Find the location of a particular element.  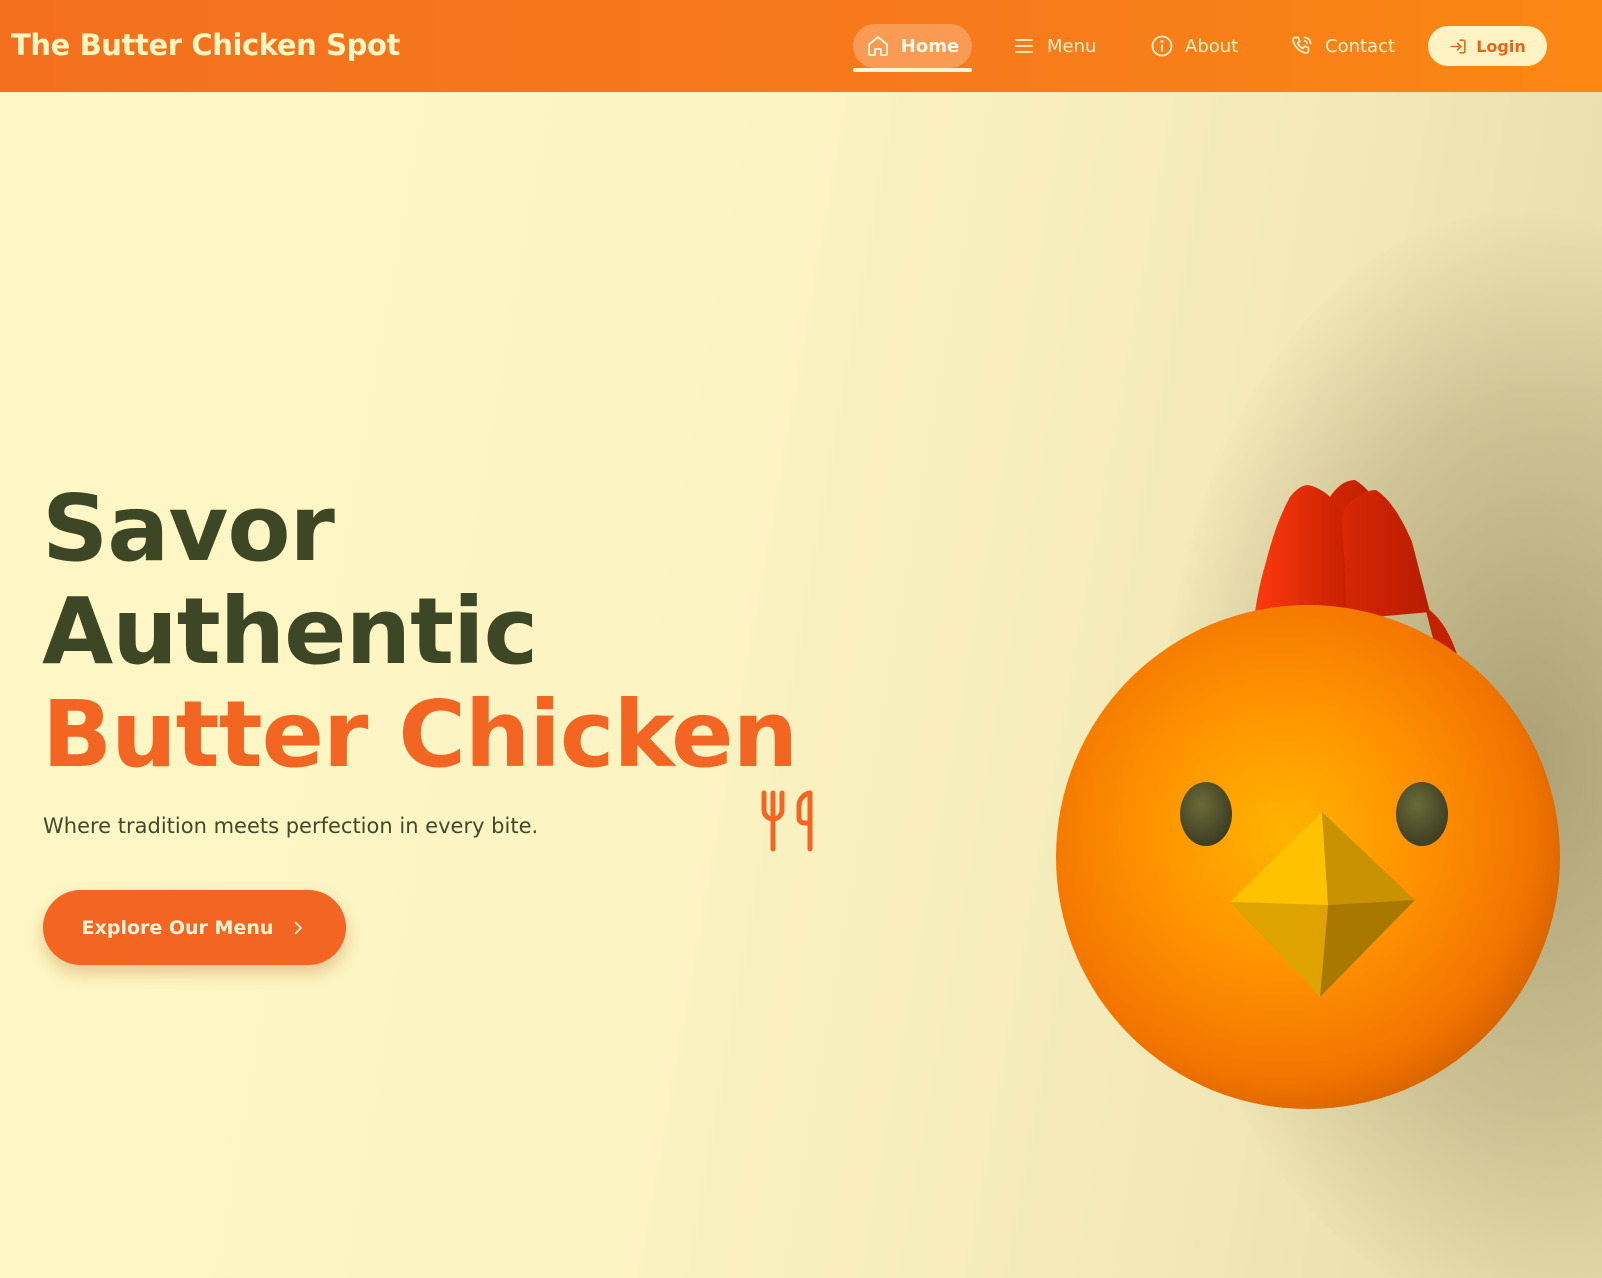

nav-item-label: Home is located at coordinates (930, 46).